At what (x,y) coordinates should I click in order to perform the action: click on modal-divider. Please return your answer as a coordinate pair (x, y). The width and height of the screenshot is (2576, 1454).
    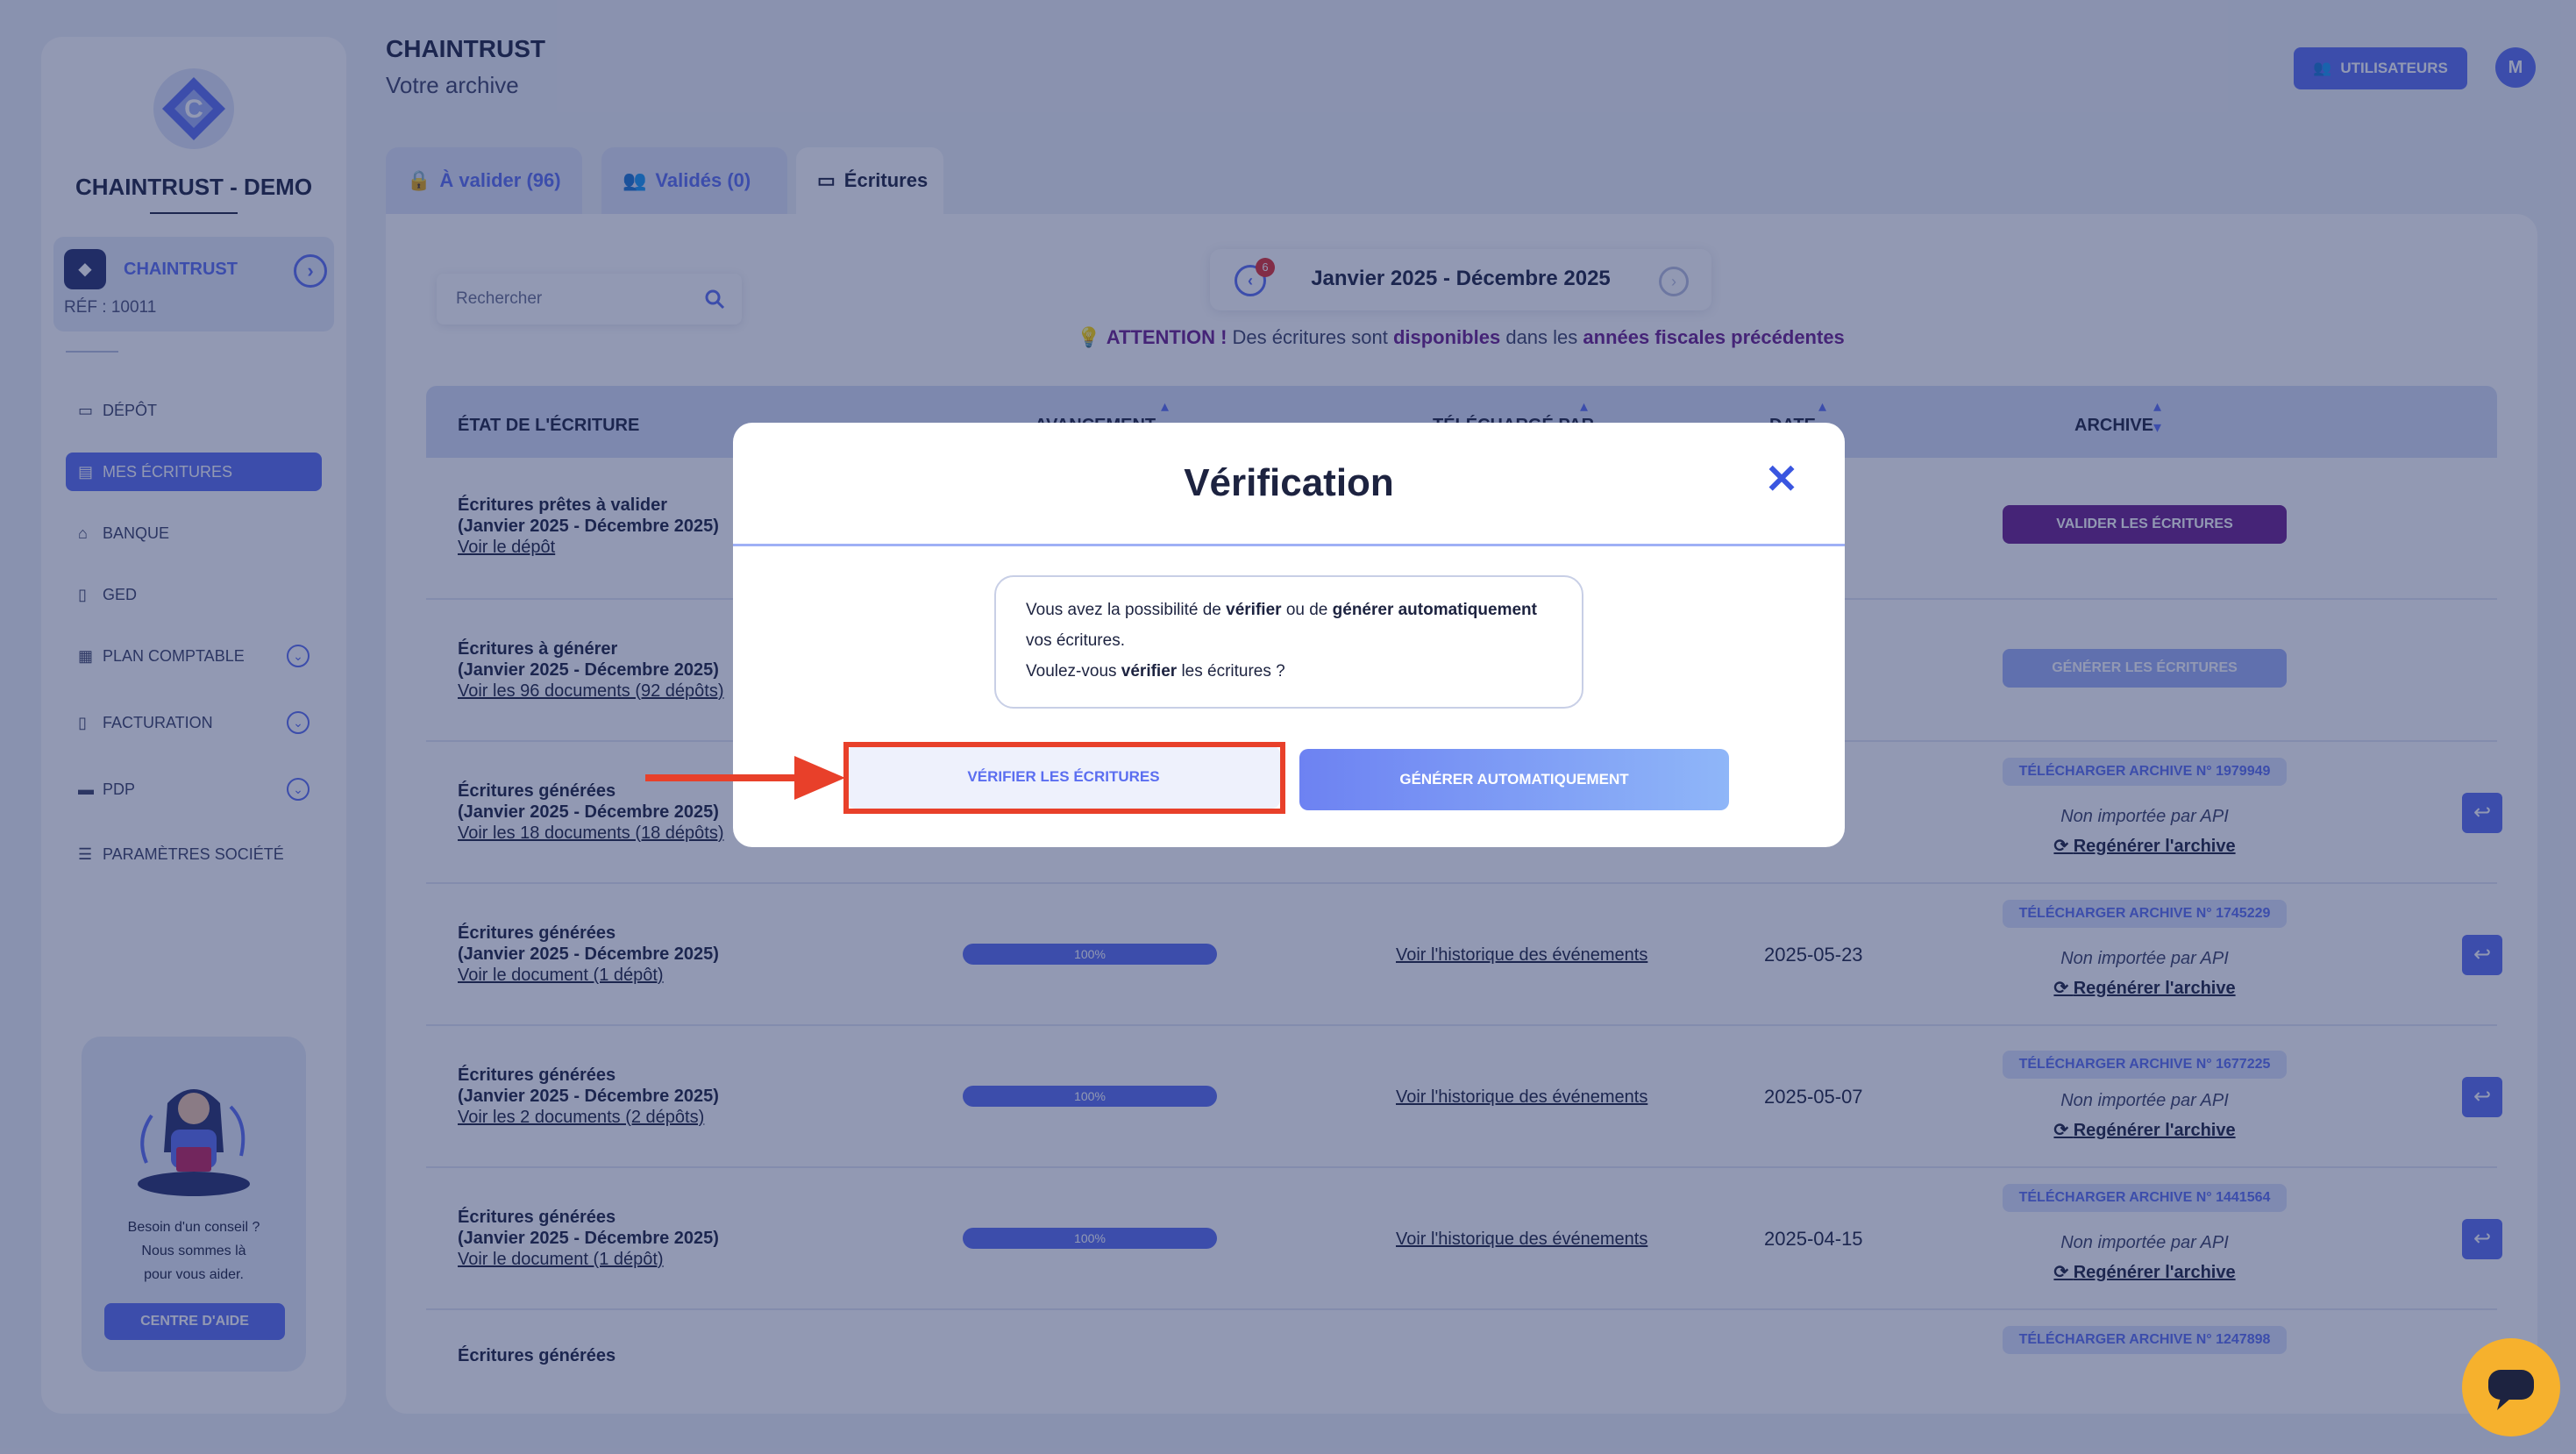
    Looking at the image, I should click on (1289, 545).